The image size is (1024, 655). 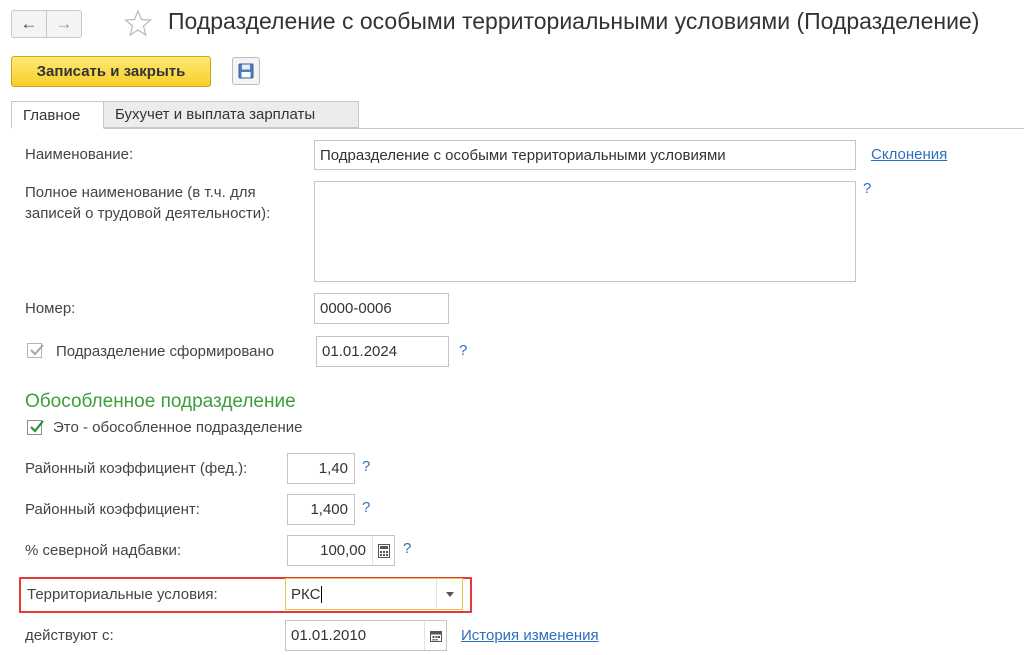 I want to click on formed-help-icon: ?, so click(x=463, y=350).